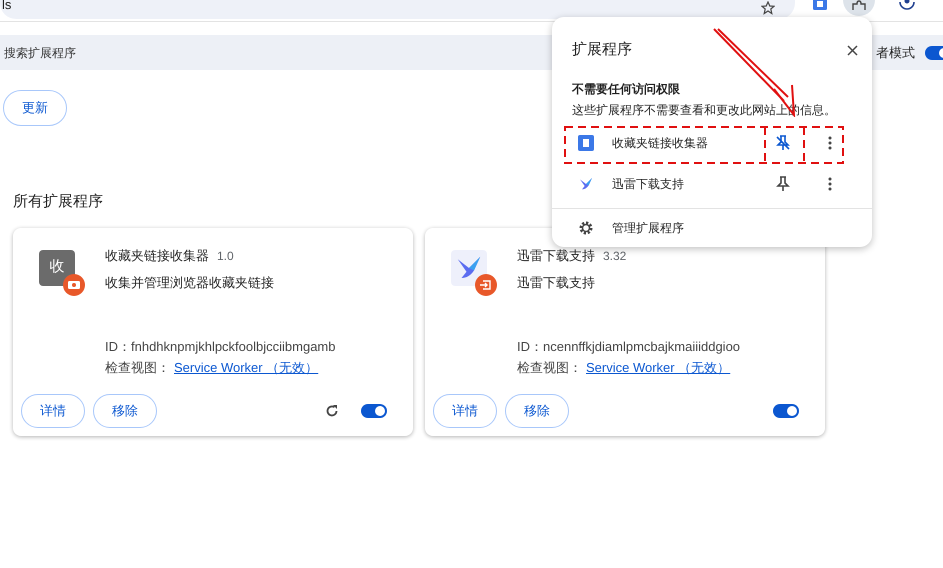 The height and width of the screenshot is (568, 943). I want to click on developer-mode-label: 者模式, so click(895, 53).